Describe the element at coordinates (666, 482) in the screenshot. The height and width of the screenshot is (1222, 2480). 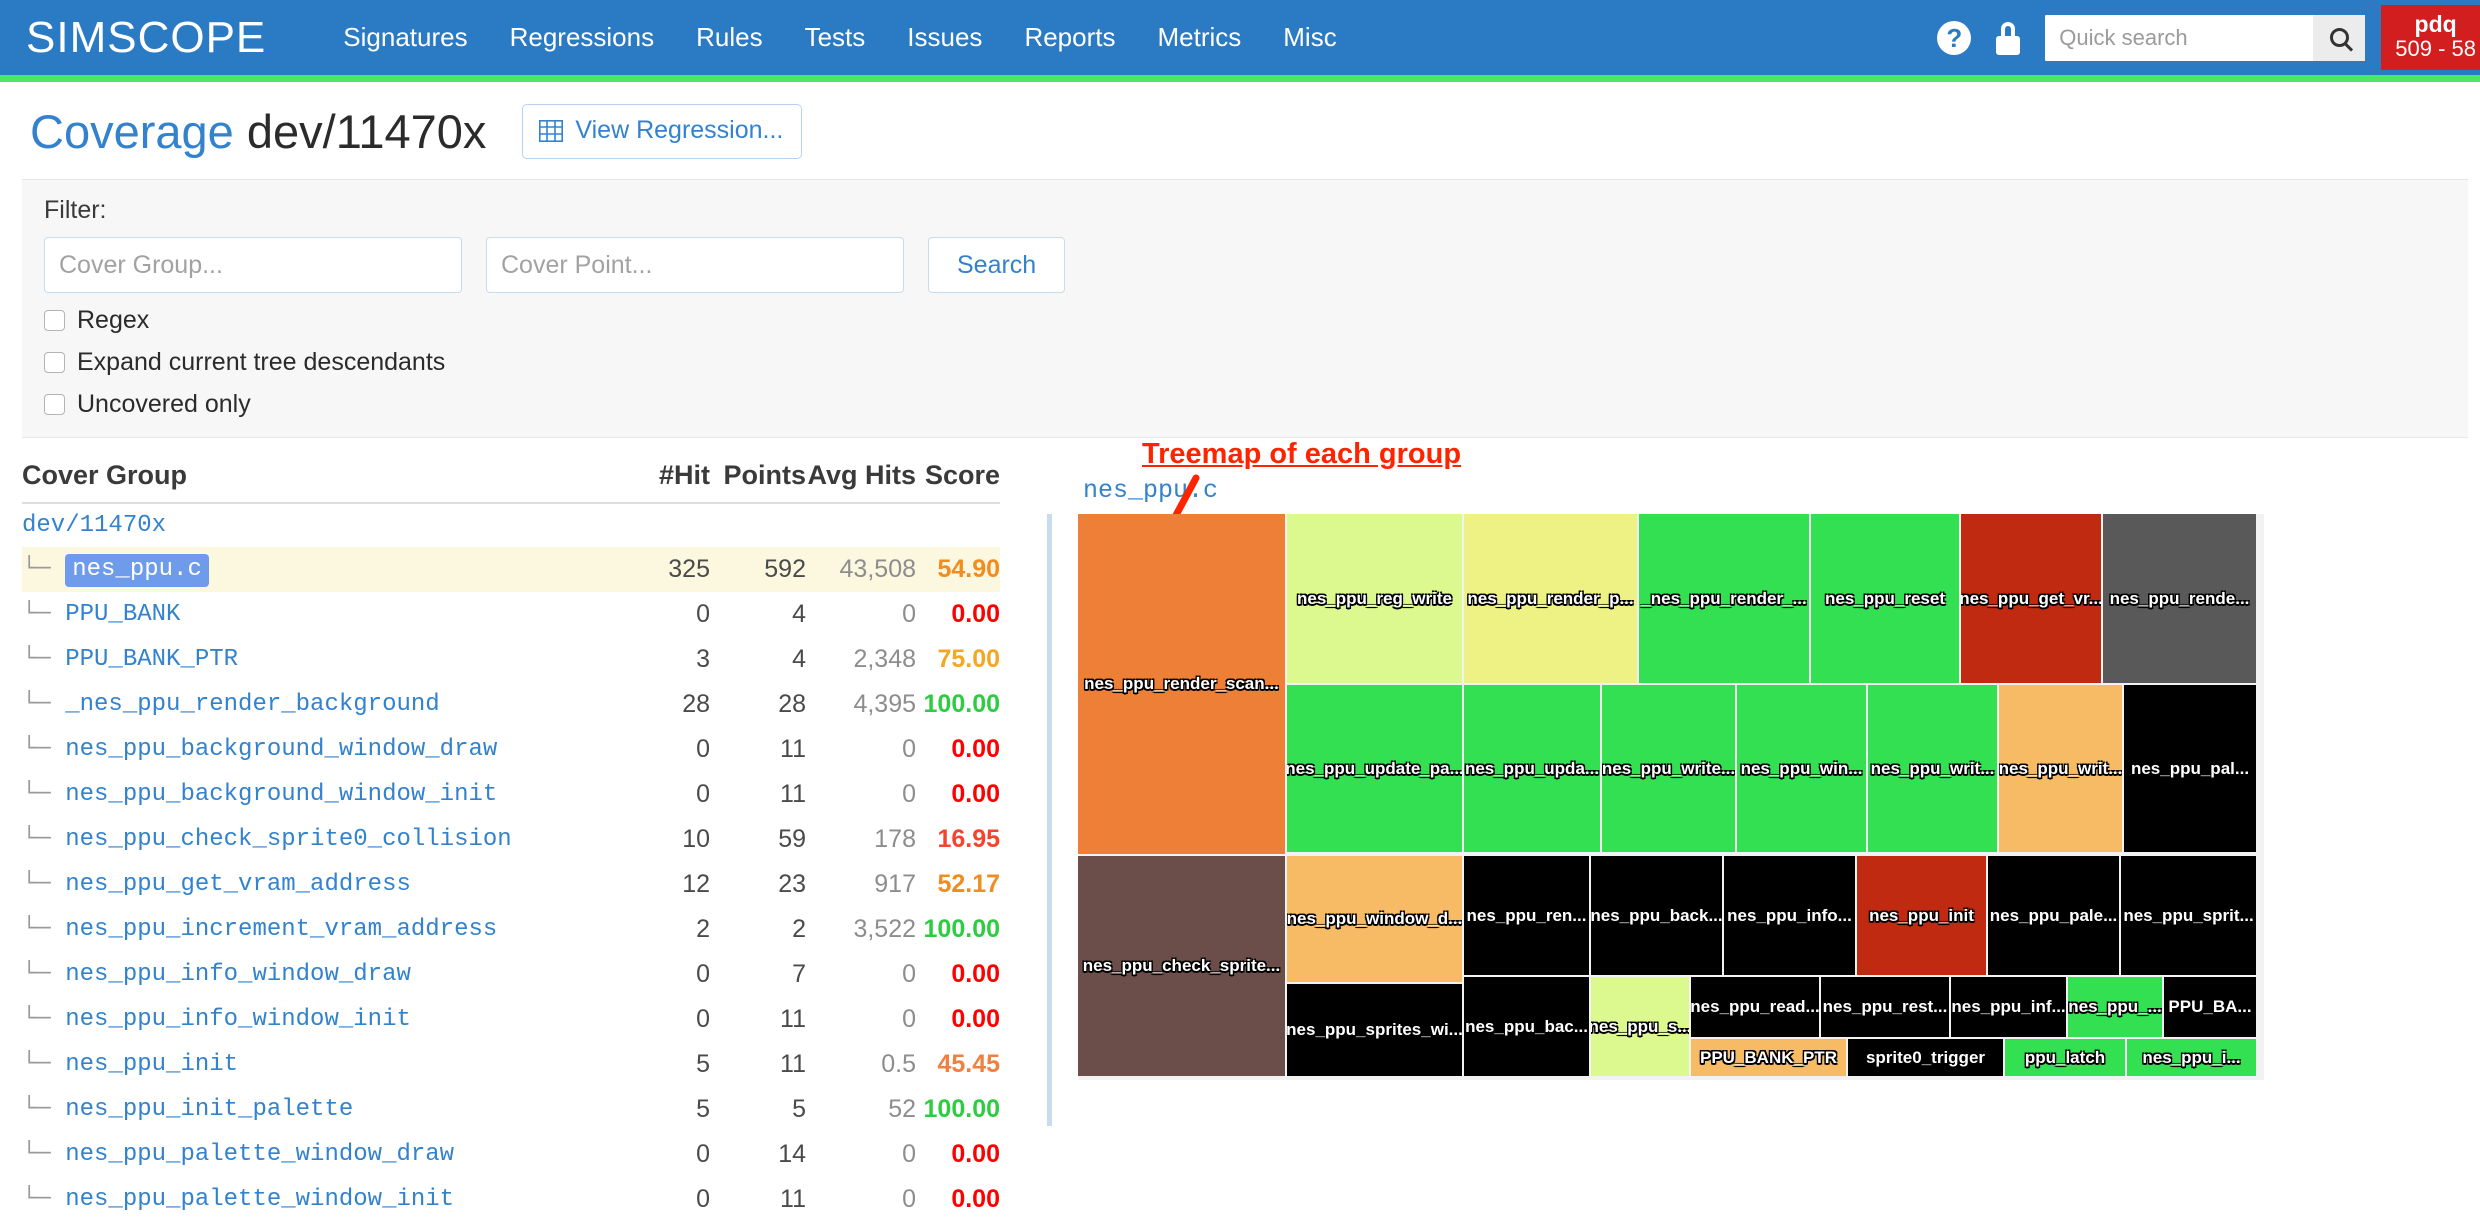
I see `column-header-hit: #Hit` at that location.